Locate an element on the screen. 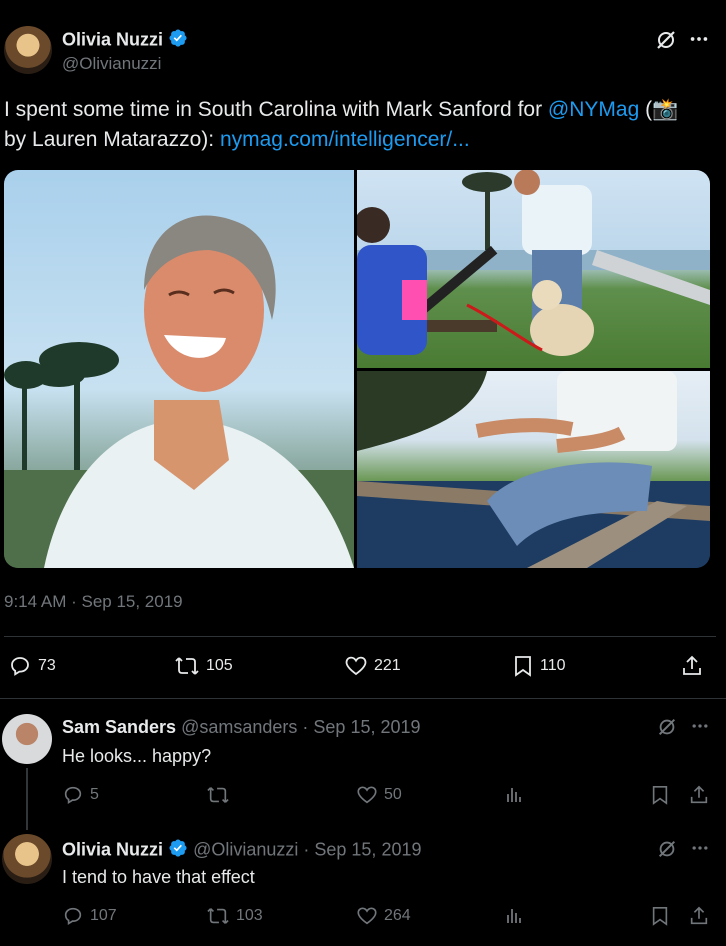 Image resolution: width=726 pixels, height=946 pixels. reply-button: 107 is located at coordinates (89, 916).